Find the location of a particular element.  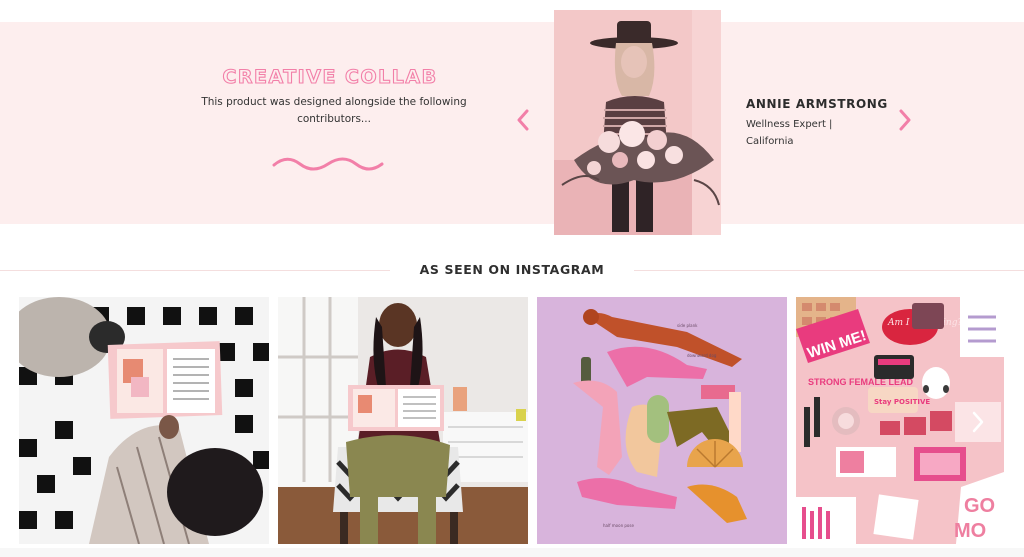

chevron-left-icon is located at coordinates (523, 120).